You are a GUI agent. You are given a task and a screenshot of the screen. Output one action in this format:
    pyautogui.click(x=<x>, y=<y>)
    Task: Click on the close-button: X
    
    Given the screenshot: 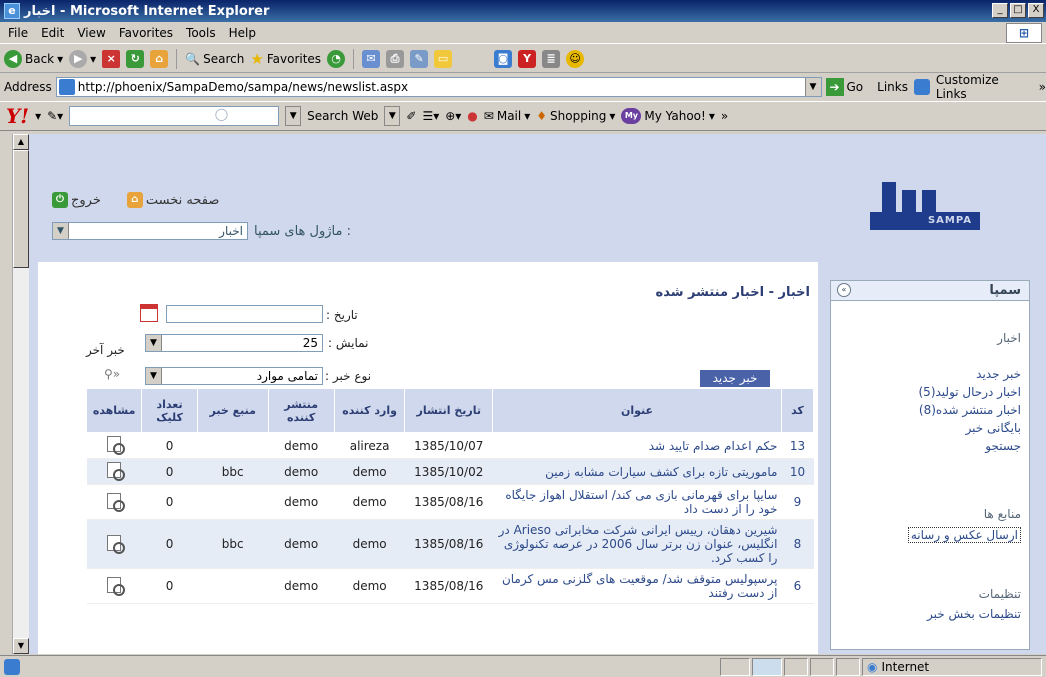 What is the action you would take?
    pyautogui.click(x=1036, y=10)
    